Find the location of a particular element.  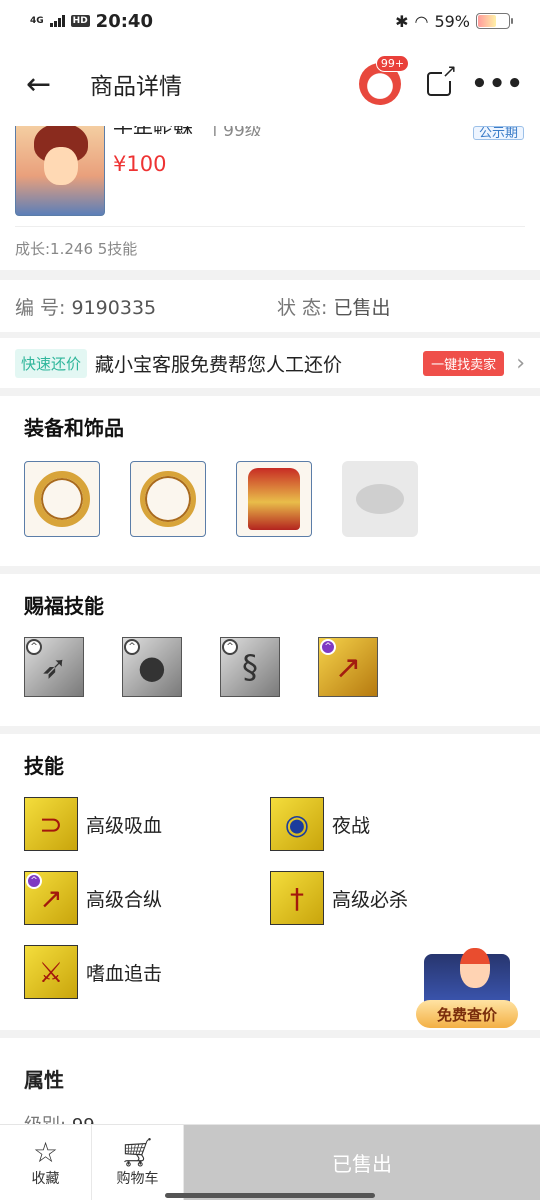

thumbnail-face is located at coordinates (61, 166).